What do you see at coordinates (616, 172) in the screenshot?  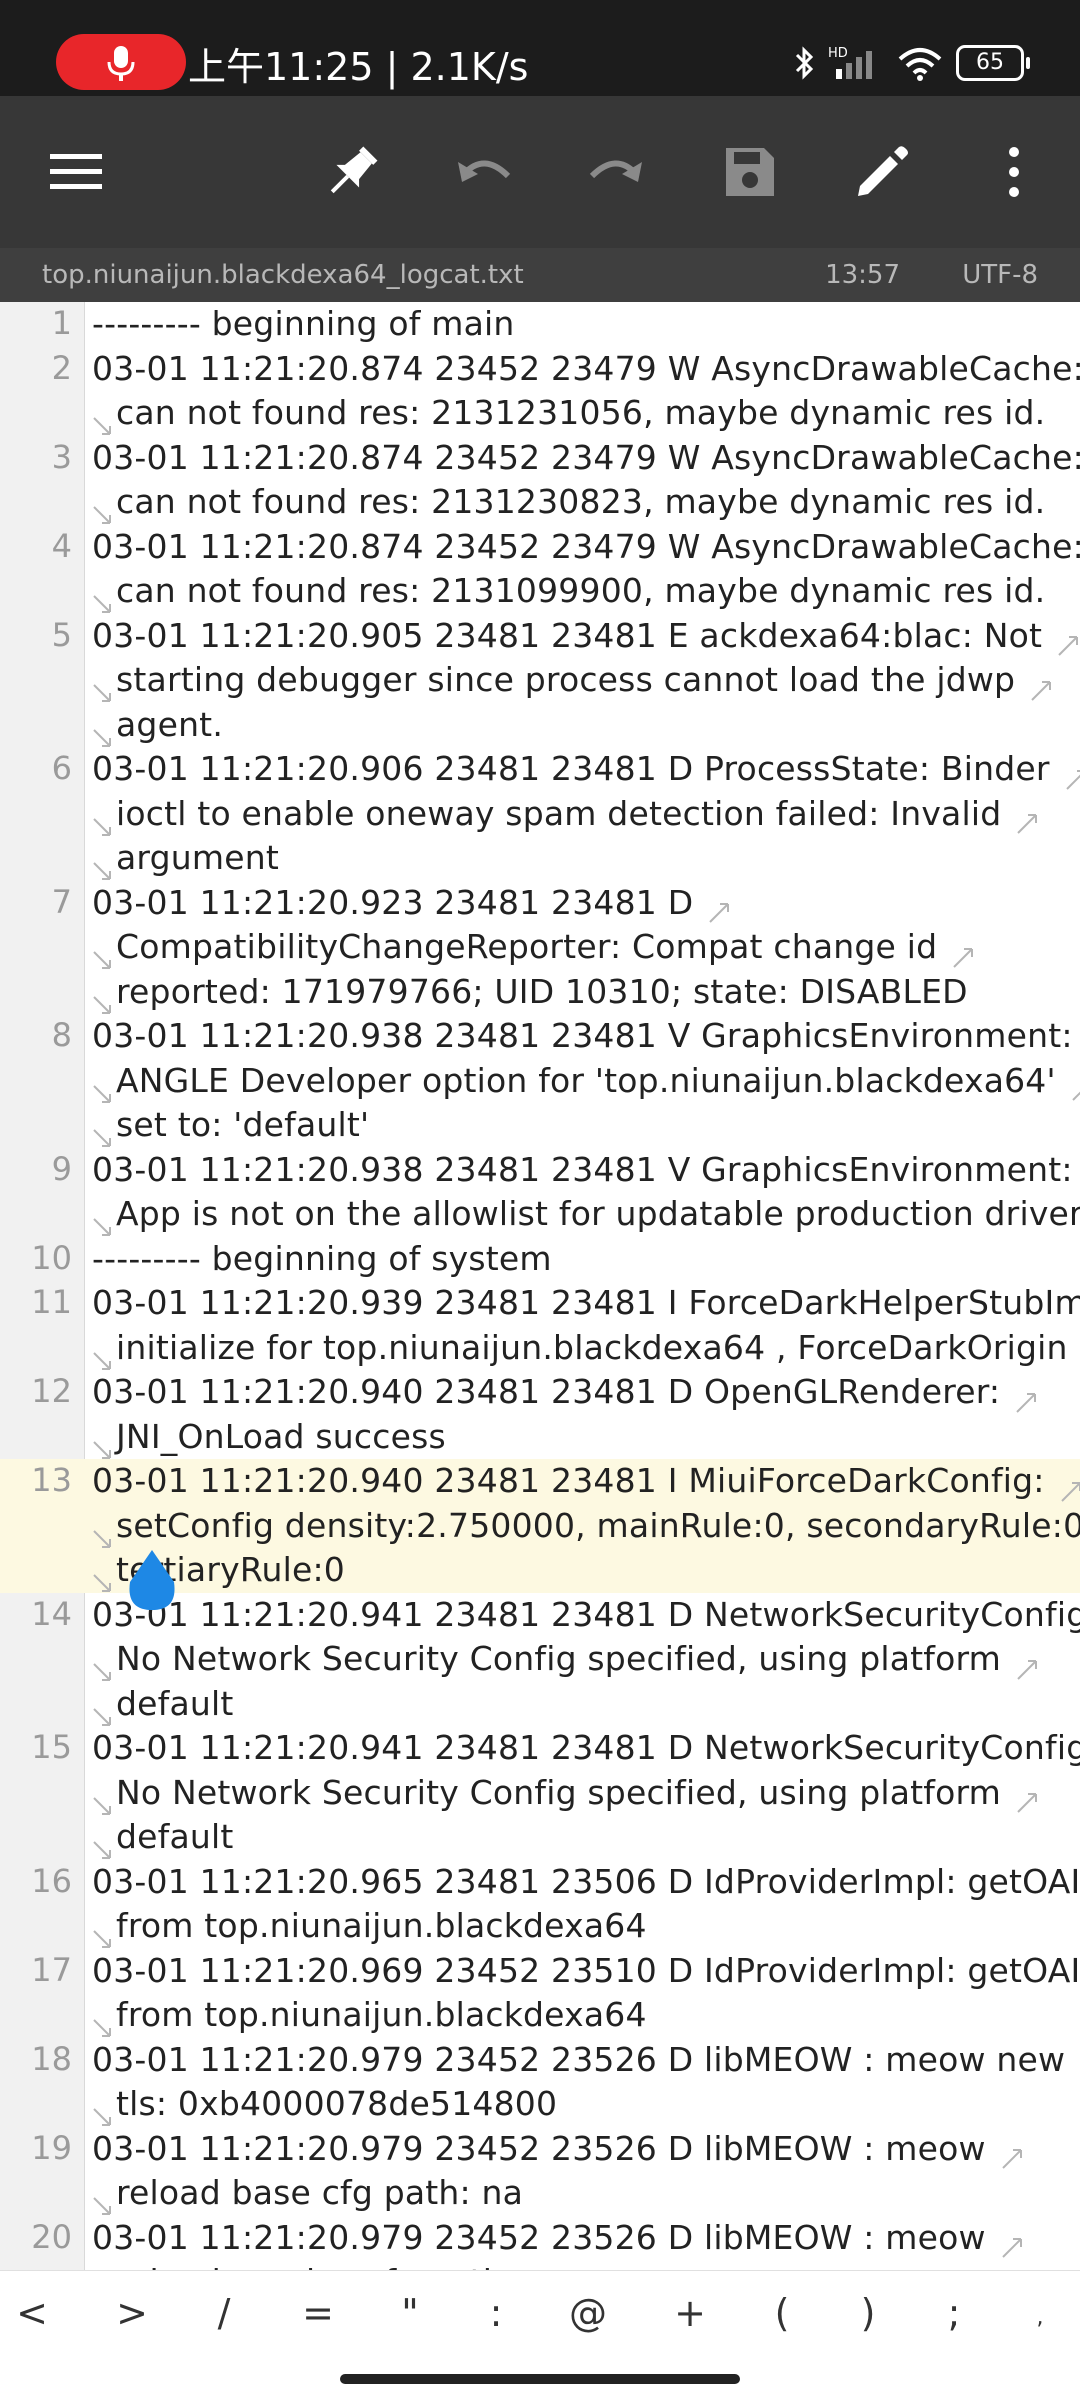 I see `redo-icon` at bounding box center [616, 172].